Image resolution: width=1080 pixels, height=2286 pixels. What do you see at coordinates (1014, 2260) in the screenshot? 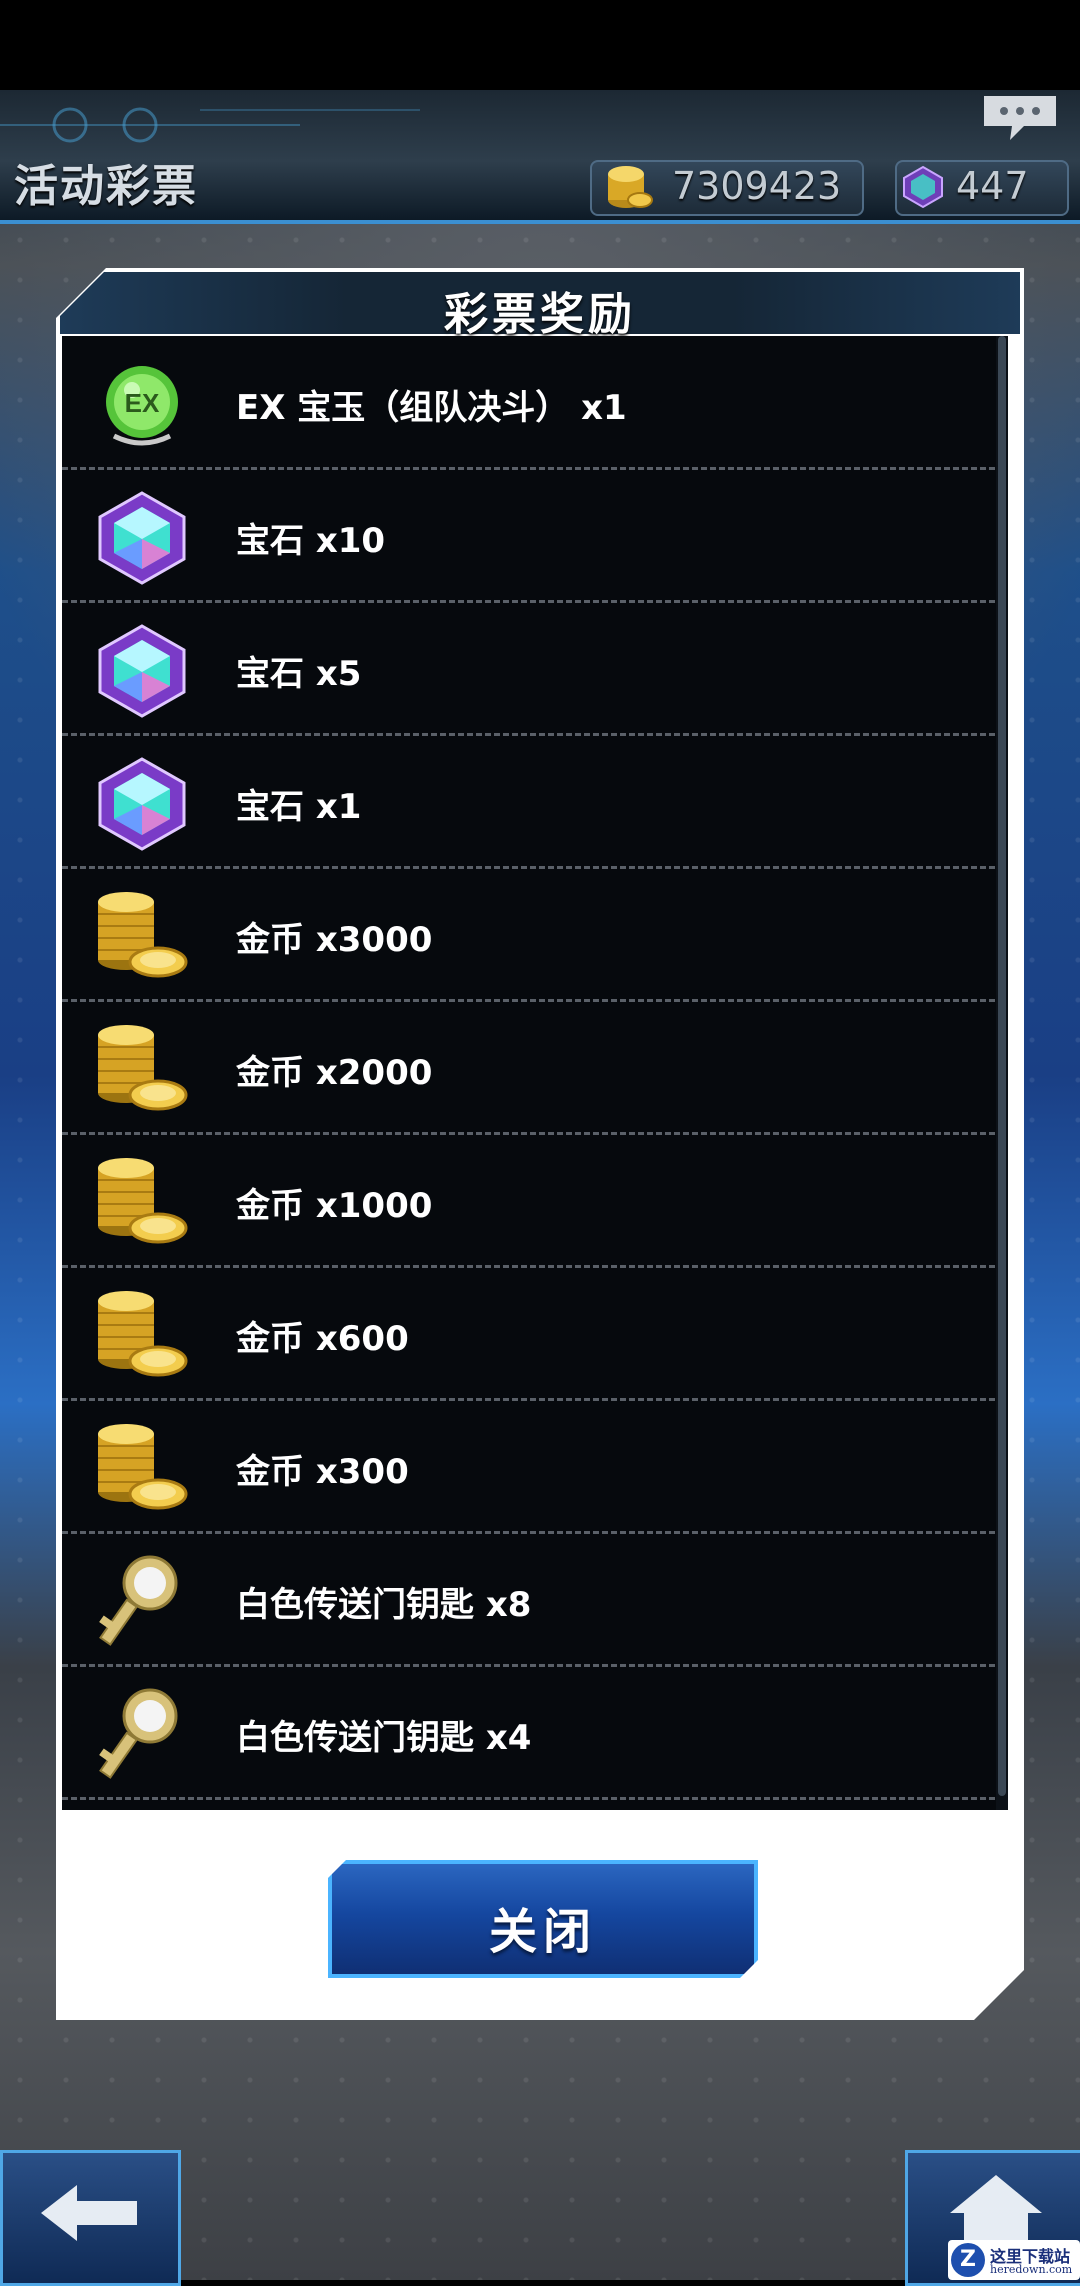
I see `watermark-logo: Z 这里下载站 heredown.com` at bounding box center [1014, 2260].